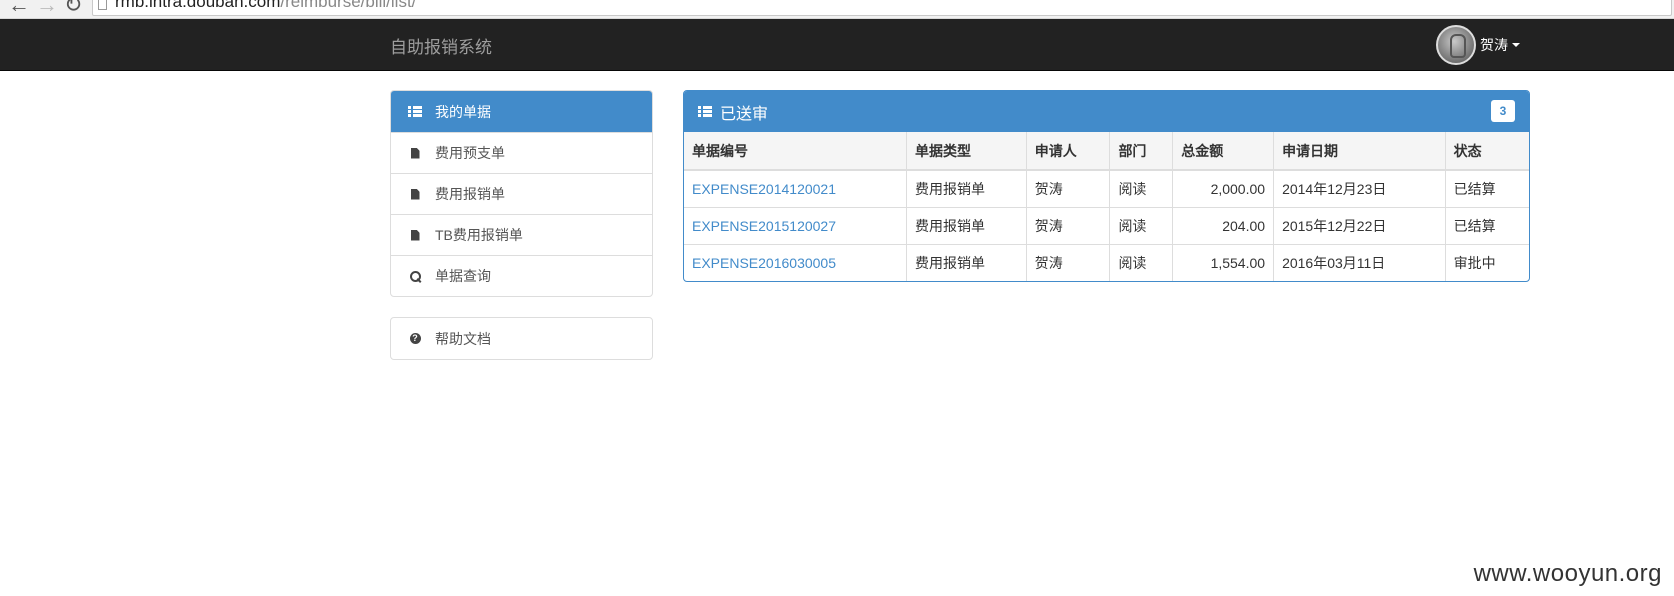  What do you see at coordinates (470, 194) in the screenshot?
I see `sidebar-item-label: 费用报销单` at bounding box center [470, 194].